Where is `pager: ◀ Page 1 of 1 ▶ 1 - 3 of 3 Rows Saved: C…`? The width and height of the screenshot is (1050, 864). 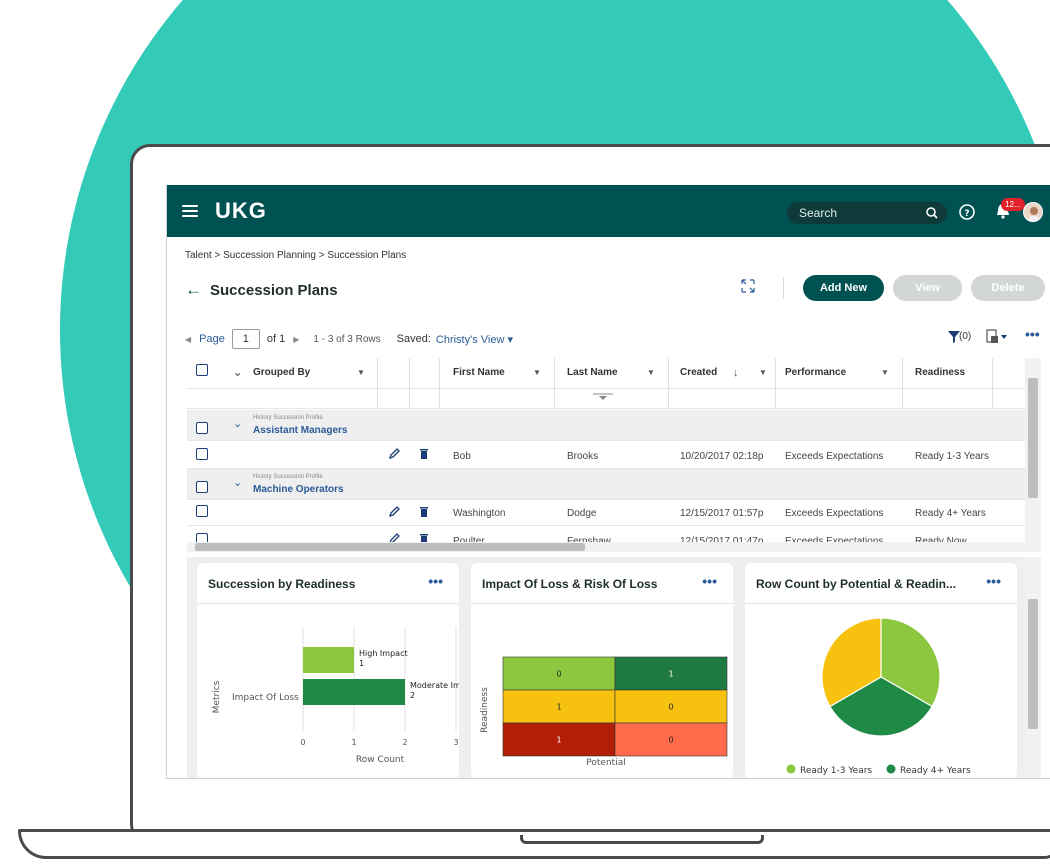 pager: ◀ Page 1 of 1 ▶ 1 - 3 of 3 Rows Saved: C… is located at coordinates (349, 339).